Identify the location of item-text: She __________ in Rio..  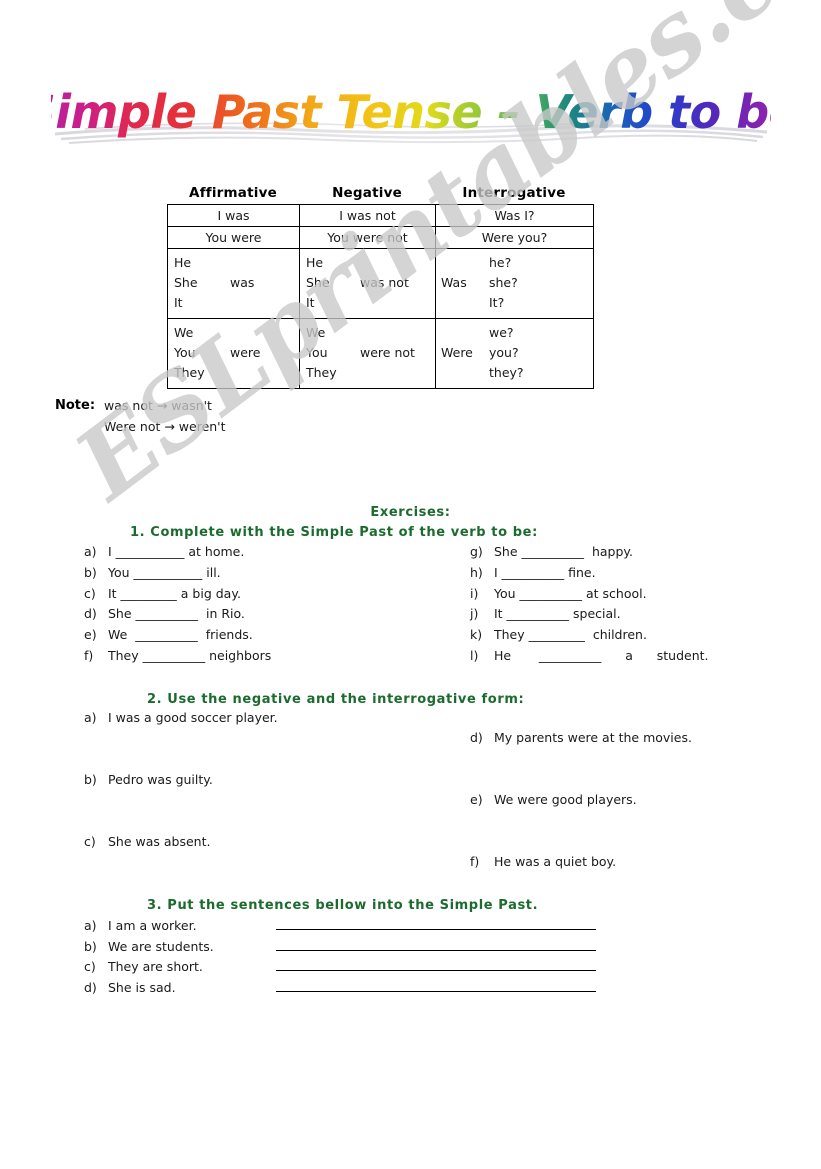
(176, 614).